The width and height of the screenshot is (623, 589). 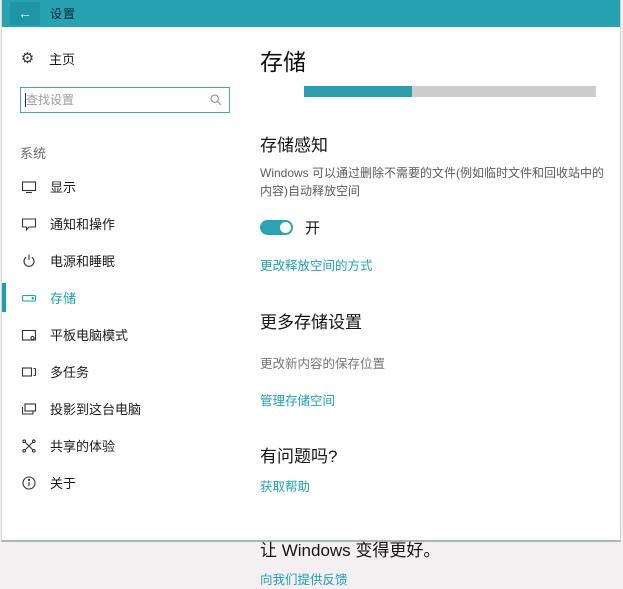 What do you see at coordinates (83, 261) in the screenshot?
I see `nav-label: 电源和睡眠` at bounding box center [83, 261].